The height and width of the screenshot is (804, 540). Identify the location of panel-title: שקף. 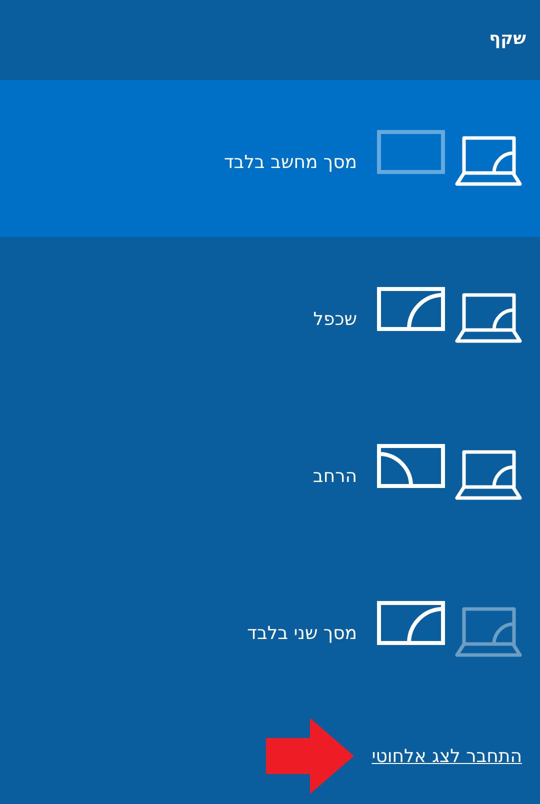
(507, 40).